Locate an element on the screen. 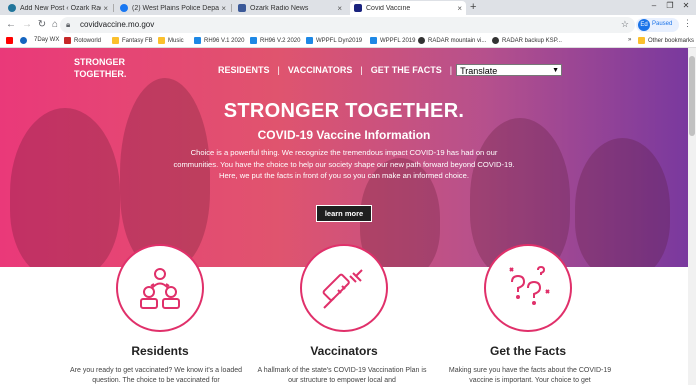 The image size is (696, 385). bookmark-folder: Fantasy FB is located at coordinates (132, 40).